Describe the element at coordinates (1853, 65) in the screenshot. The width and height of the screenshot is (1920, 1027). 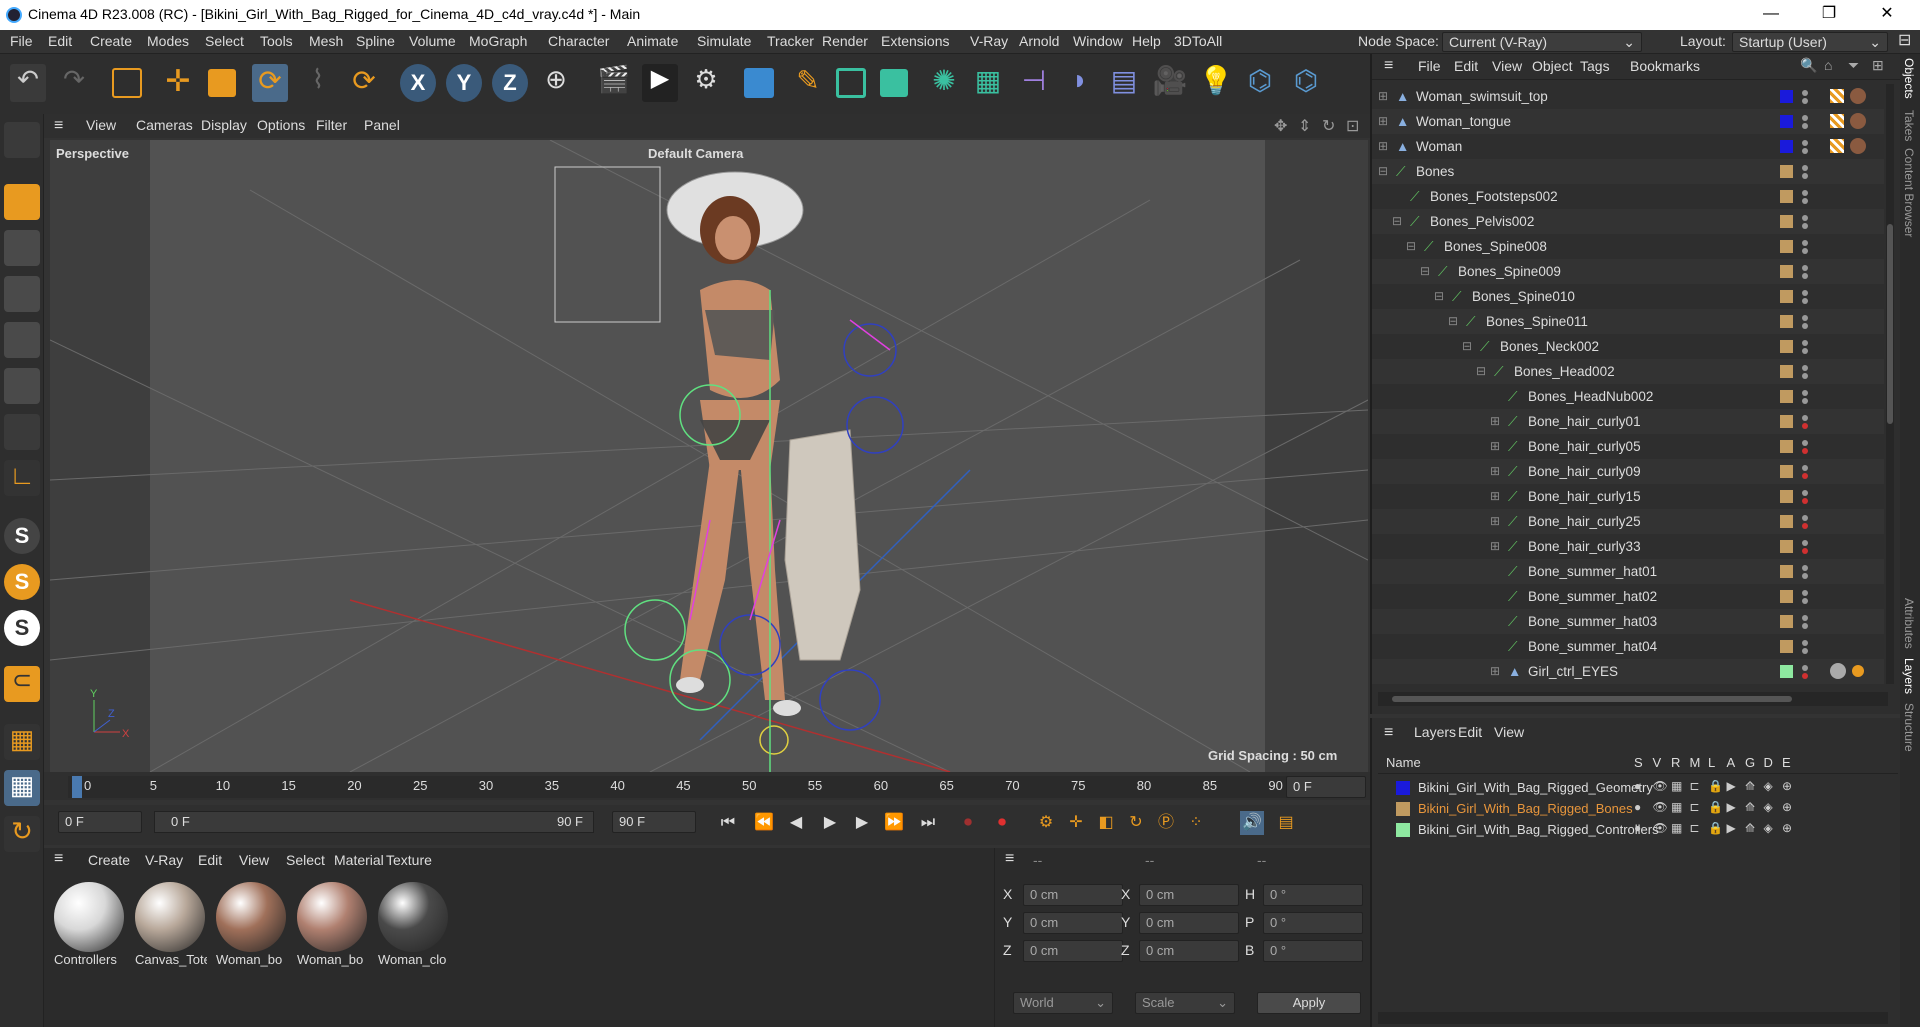
I see `filter-icon: ⏷` at that location.